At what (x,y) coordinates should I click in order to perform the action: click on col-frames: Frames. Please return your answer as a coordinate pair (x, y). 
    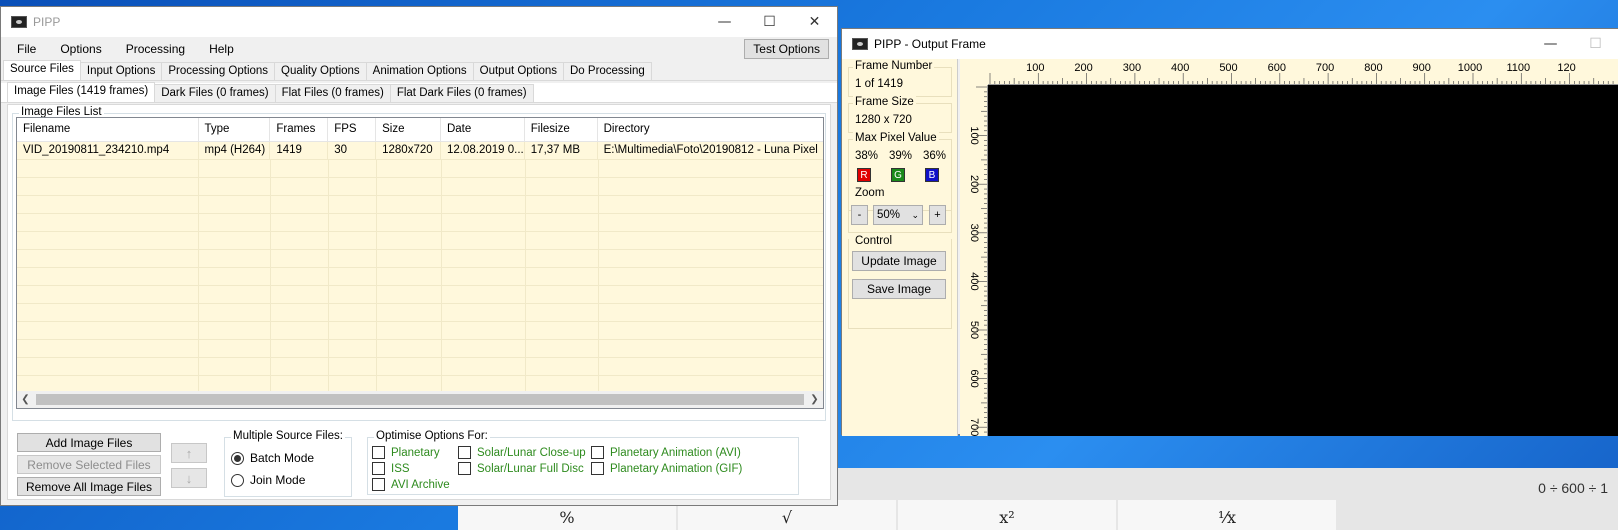
    Looking at the image, I should click on (299, 129).